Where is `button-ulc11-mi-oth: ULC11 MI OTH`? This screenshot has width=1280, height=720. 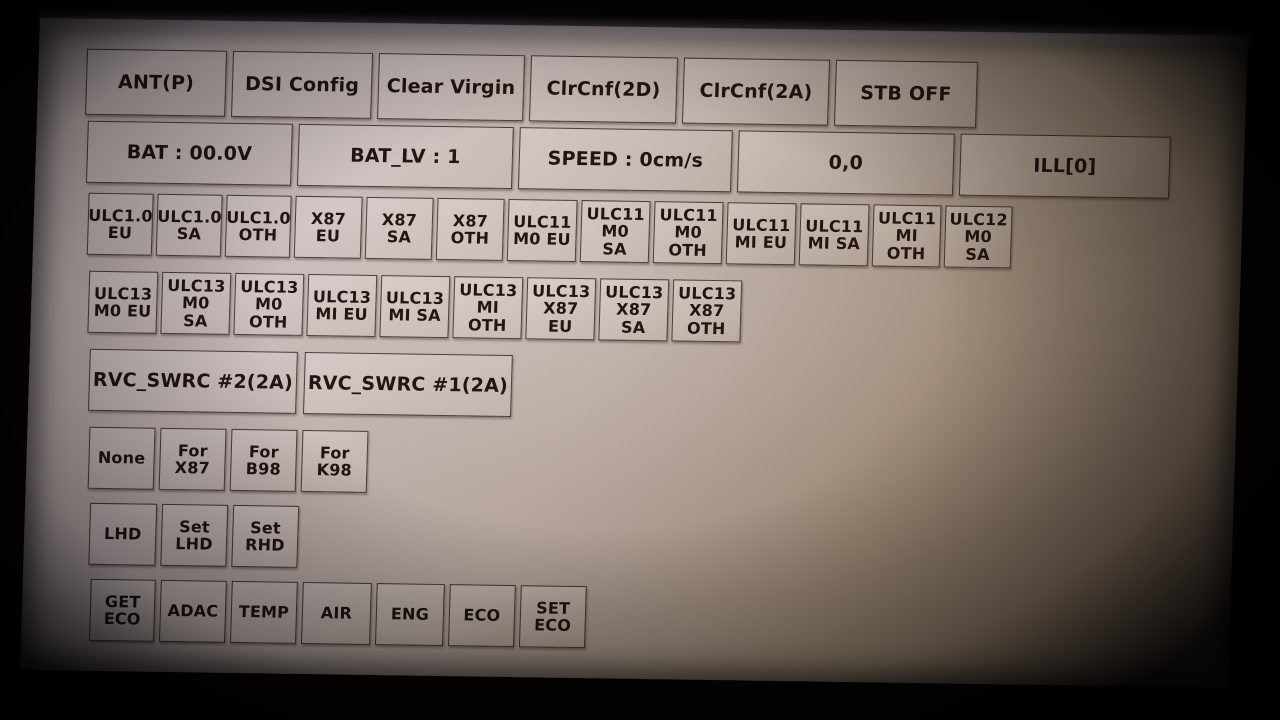 button-ulc11-mi-oth: ULC11 MI OTH is located at coordinates (906, 236).